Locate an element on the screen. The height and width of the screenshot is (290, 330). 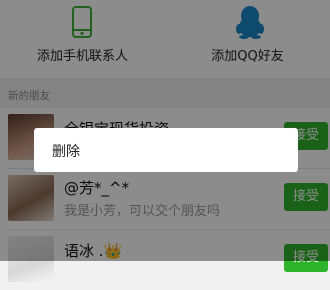
context-menu: 删除 is located at coordinates (166, 150).